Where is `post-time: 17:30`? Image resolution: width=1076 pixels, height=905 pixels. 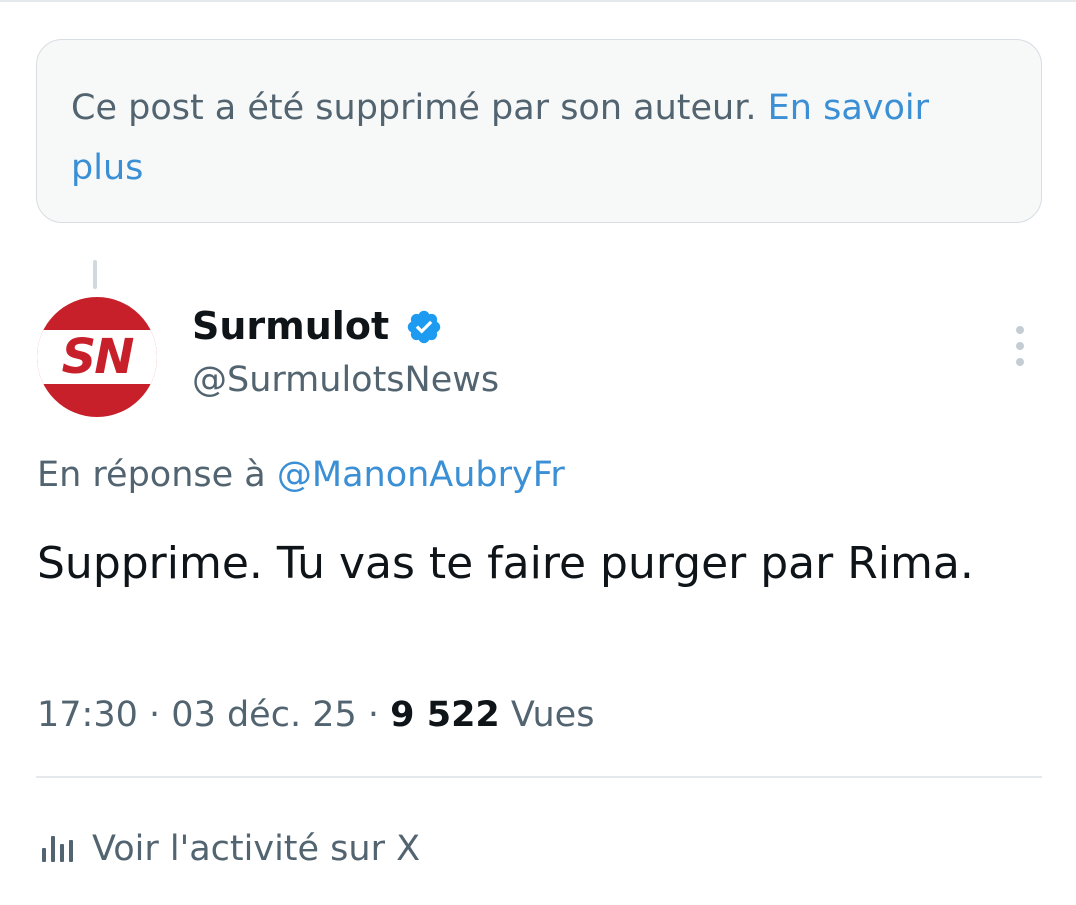 post-time: 17:30 is located at coordinates (87, 715).